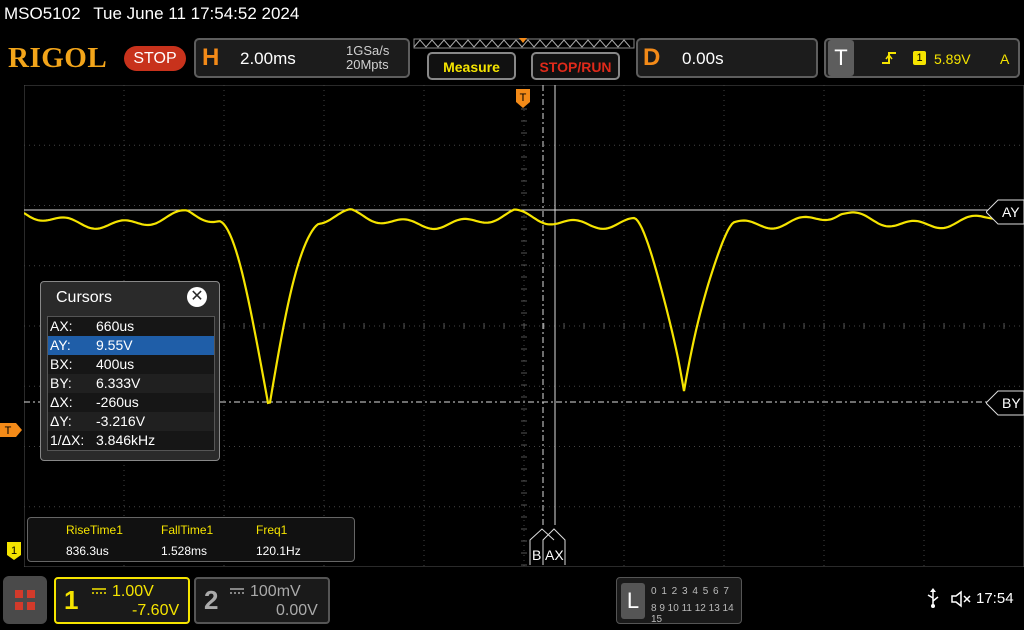 The width and height of the screenshot is (1024, 630). What do you see at coordinates (554, 555) in the screenshot?
I see `svg-text: AX` at bounding box center [554, 555].